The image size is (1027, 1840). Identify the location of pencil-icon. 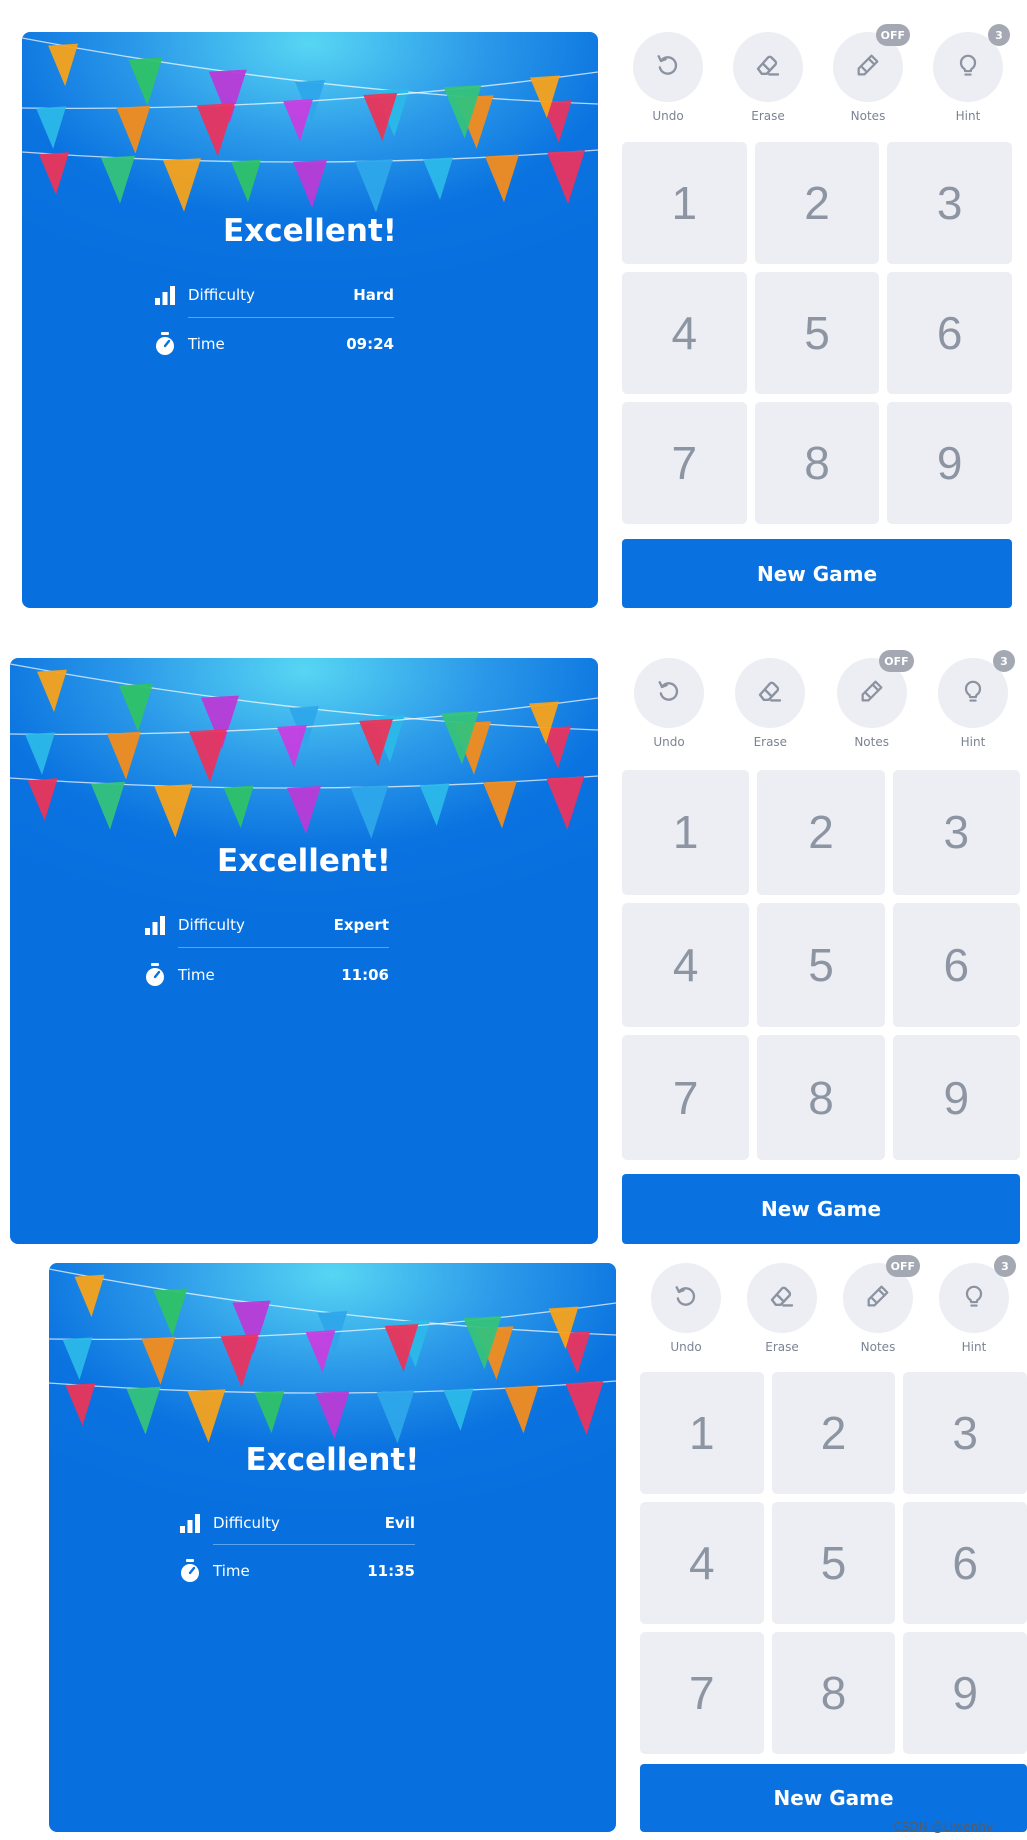
(868, 67).